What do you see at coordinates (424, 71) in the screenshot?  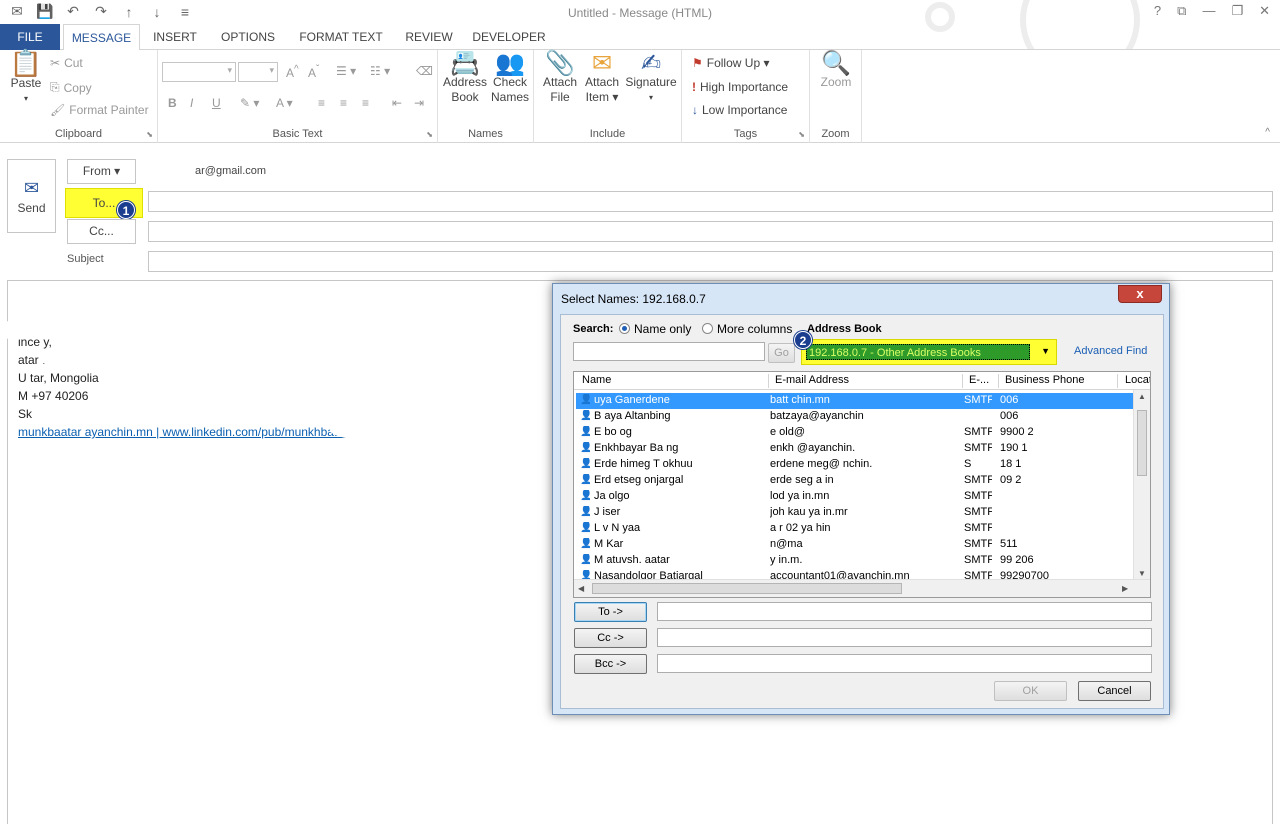 I see `clear-format-icon: ⌫` at bounding box center [424, 71].